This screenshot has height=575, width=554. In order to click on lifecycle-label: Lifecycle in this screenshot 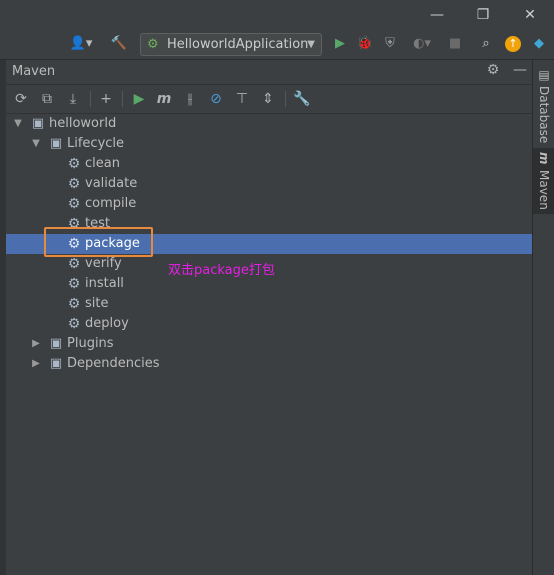, I will do `click(96, 143)`.